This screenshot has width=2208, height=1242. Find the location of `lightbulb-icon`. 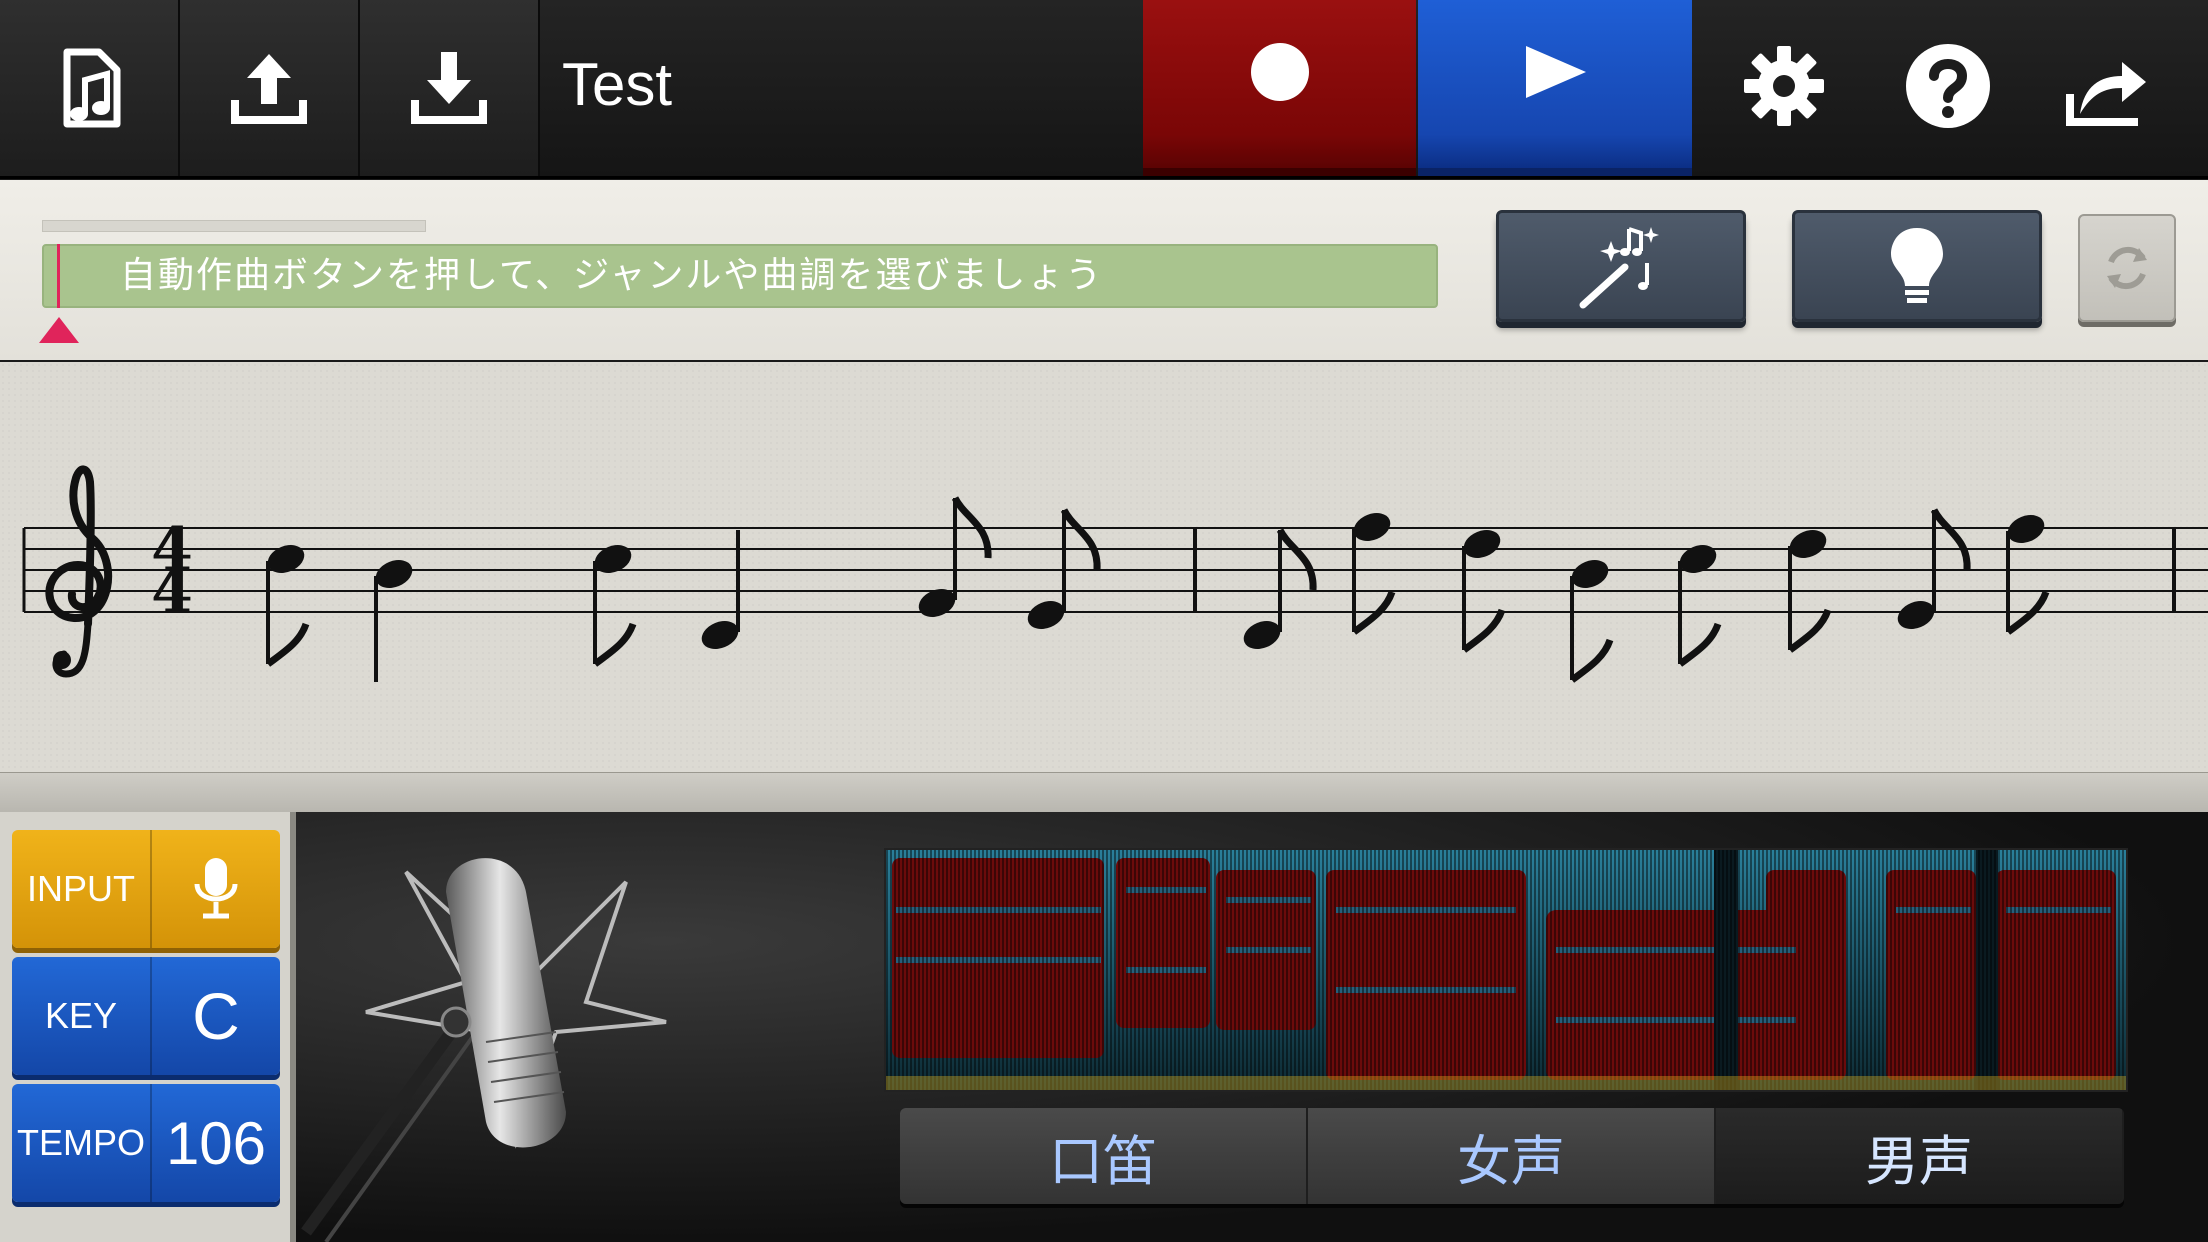

lightbulb-icon is located at coordinates (1917, 265).